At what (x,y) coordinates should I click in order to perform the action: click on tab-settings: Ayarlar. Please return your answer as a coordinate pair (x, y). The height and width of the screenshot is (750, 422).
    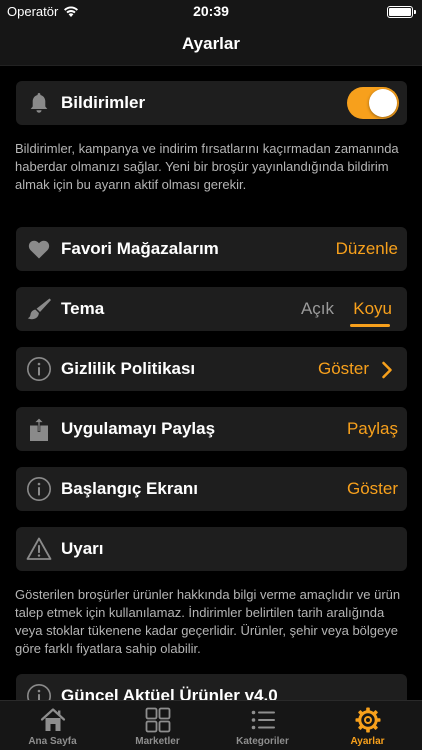
    Looking at the image, I should click on (367, 725).